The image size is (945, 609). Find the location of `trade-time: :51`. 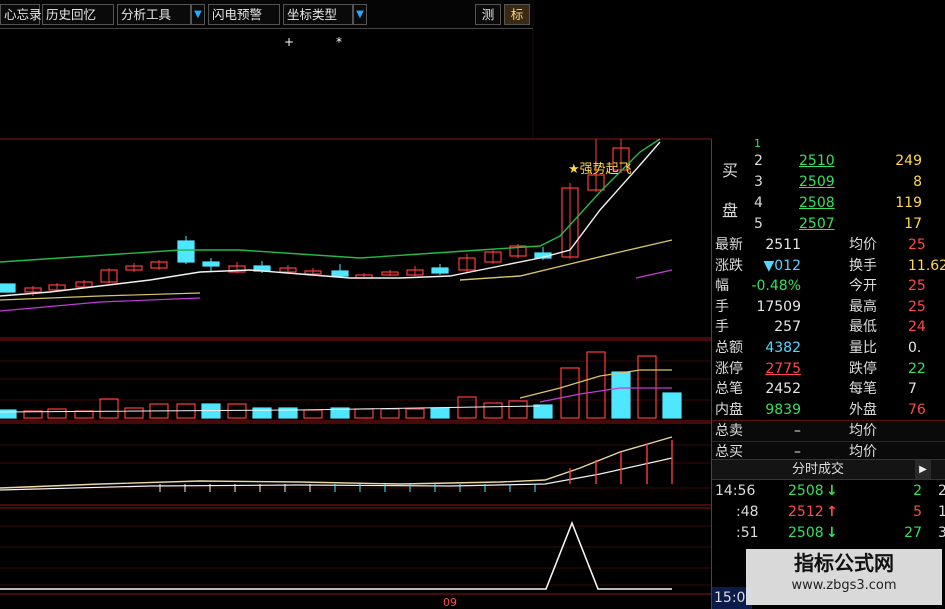

trade-time: :51 is located at coordinates (747, 533).